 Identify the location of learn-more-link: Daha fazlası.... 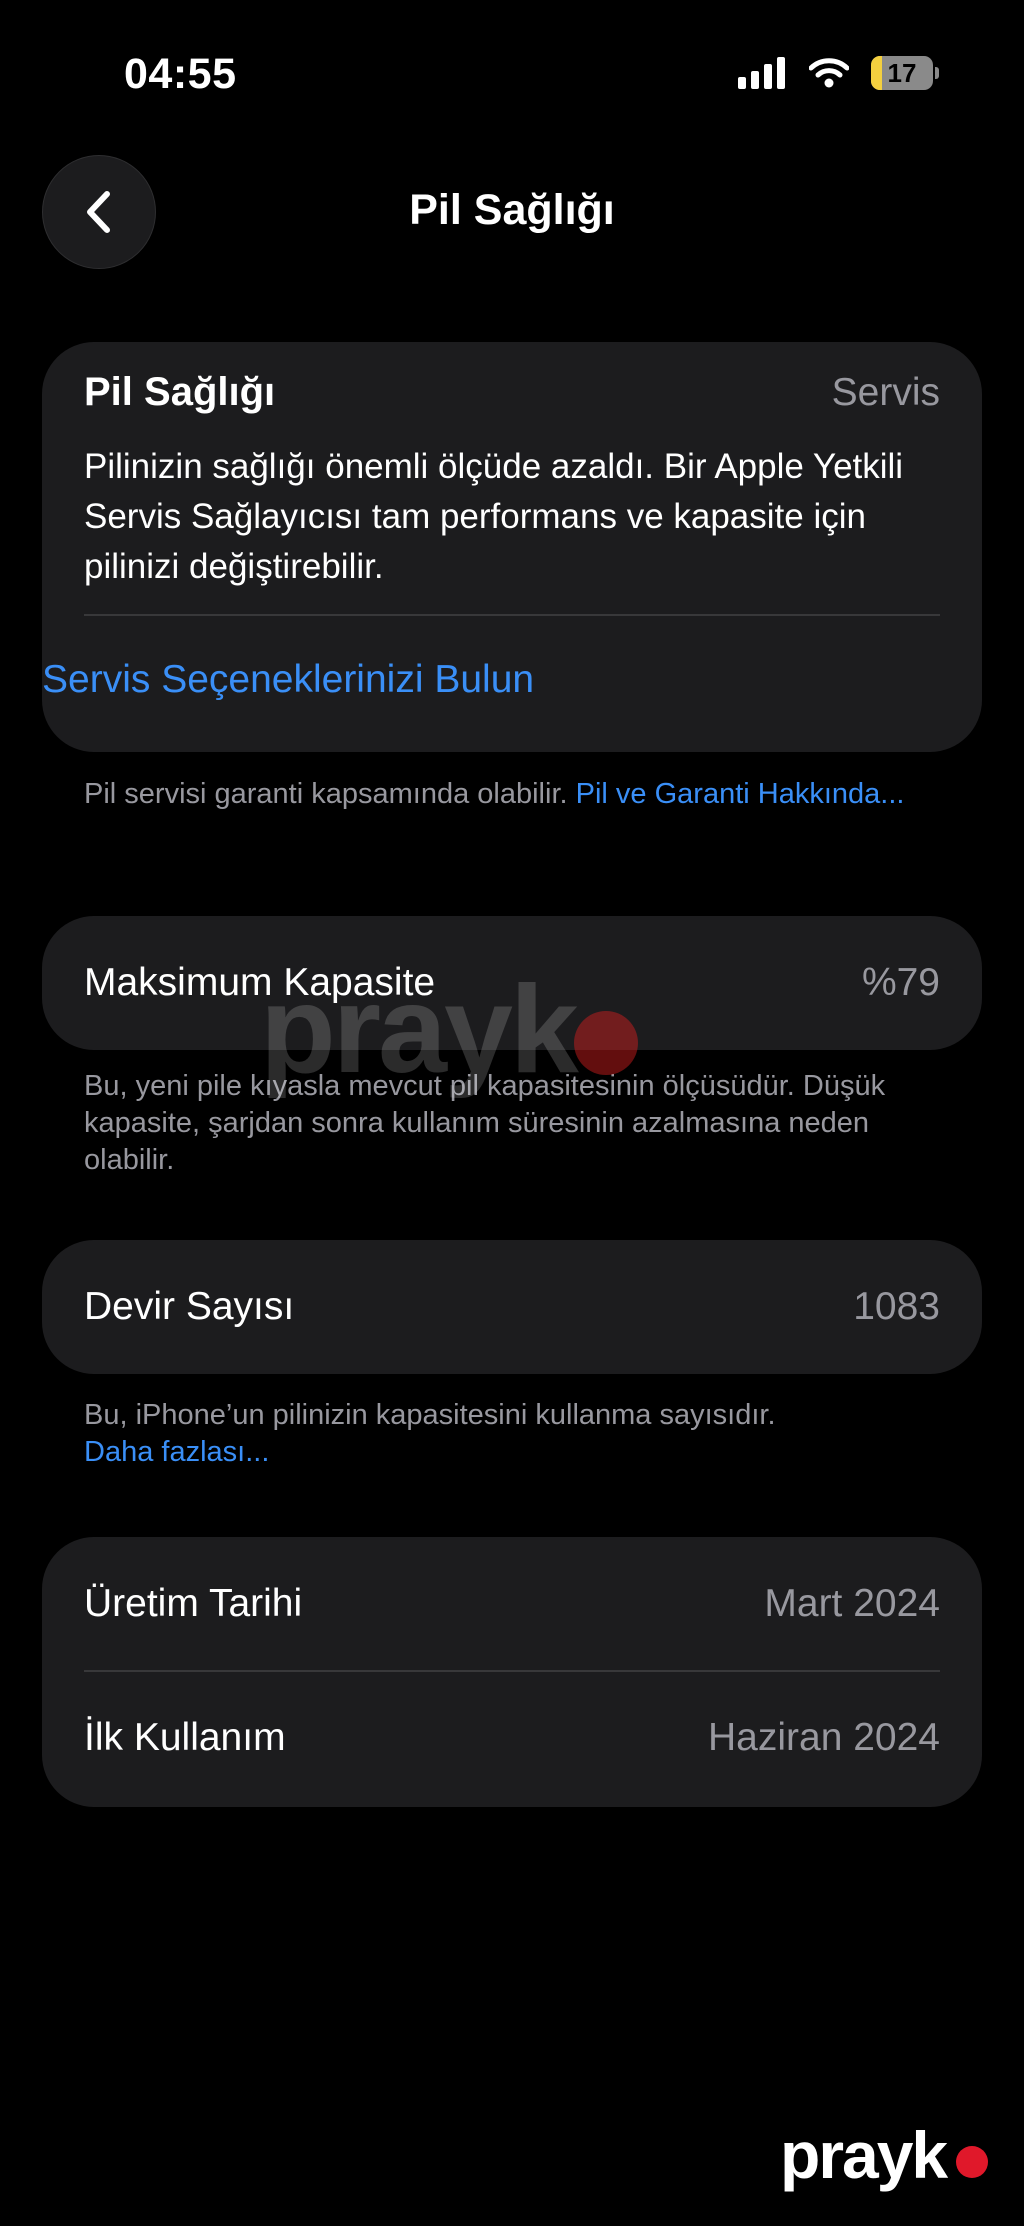
(176, 1452).